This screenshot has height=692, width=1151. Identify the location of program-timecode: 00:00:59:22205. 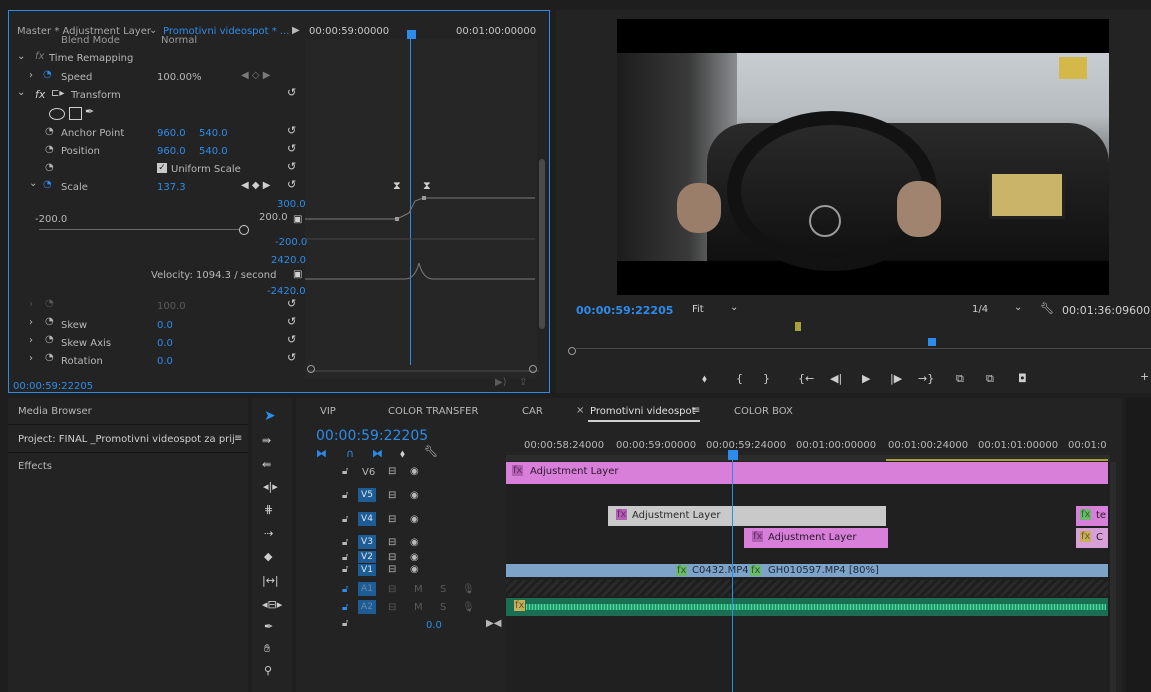
(624, 310).